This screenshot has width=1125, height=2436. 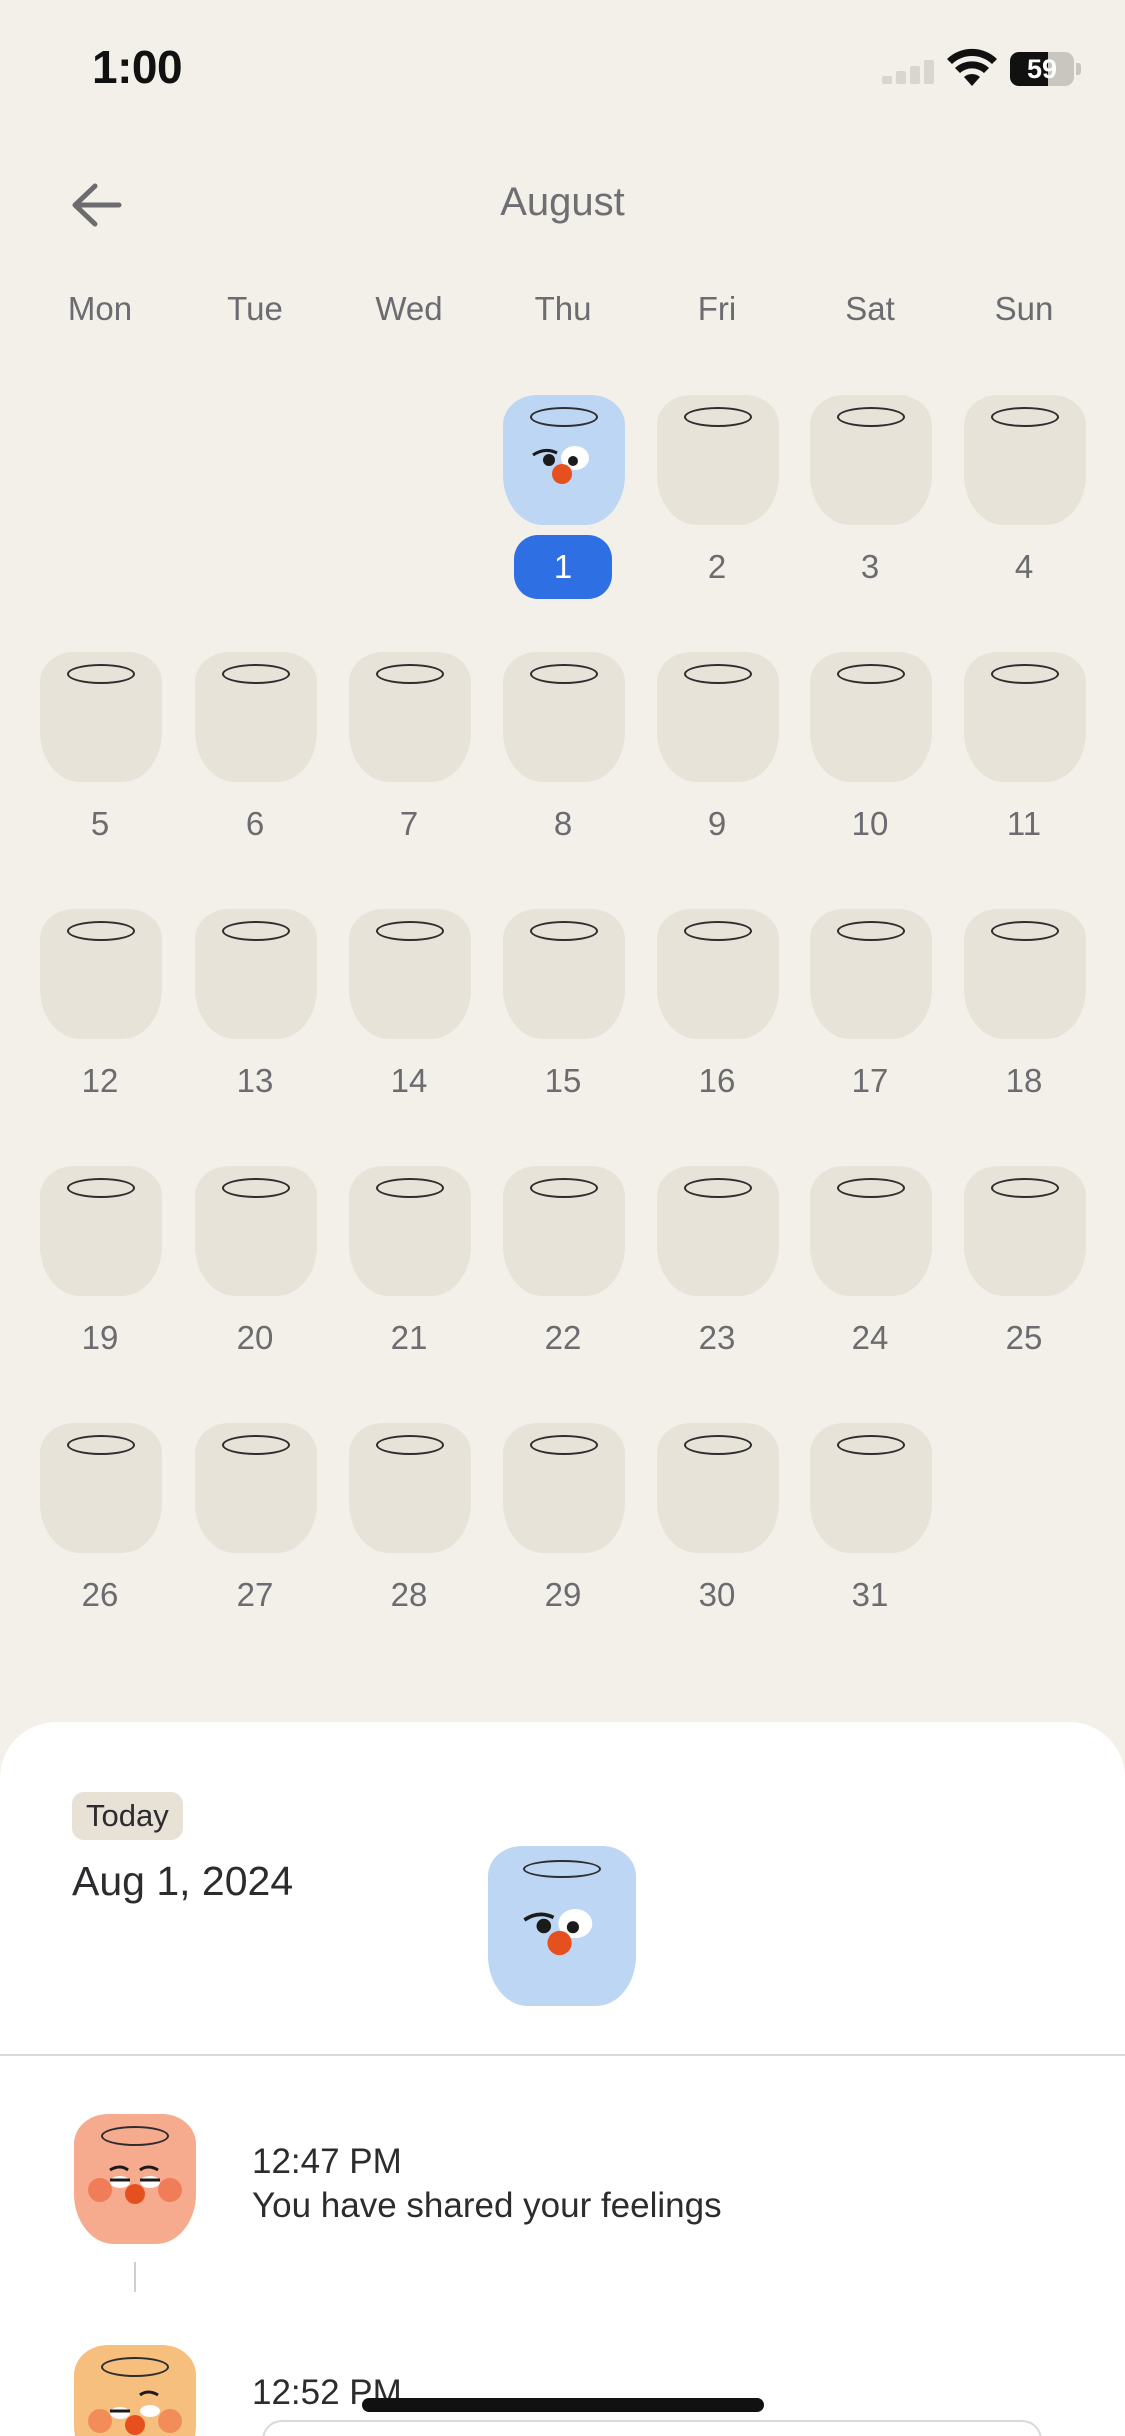 I want to click on calendar-day: 30, so click(x=717, y=1533).